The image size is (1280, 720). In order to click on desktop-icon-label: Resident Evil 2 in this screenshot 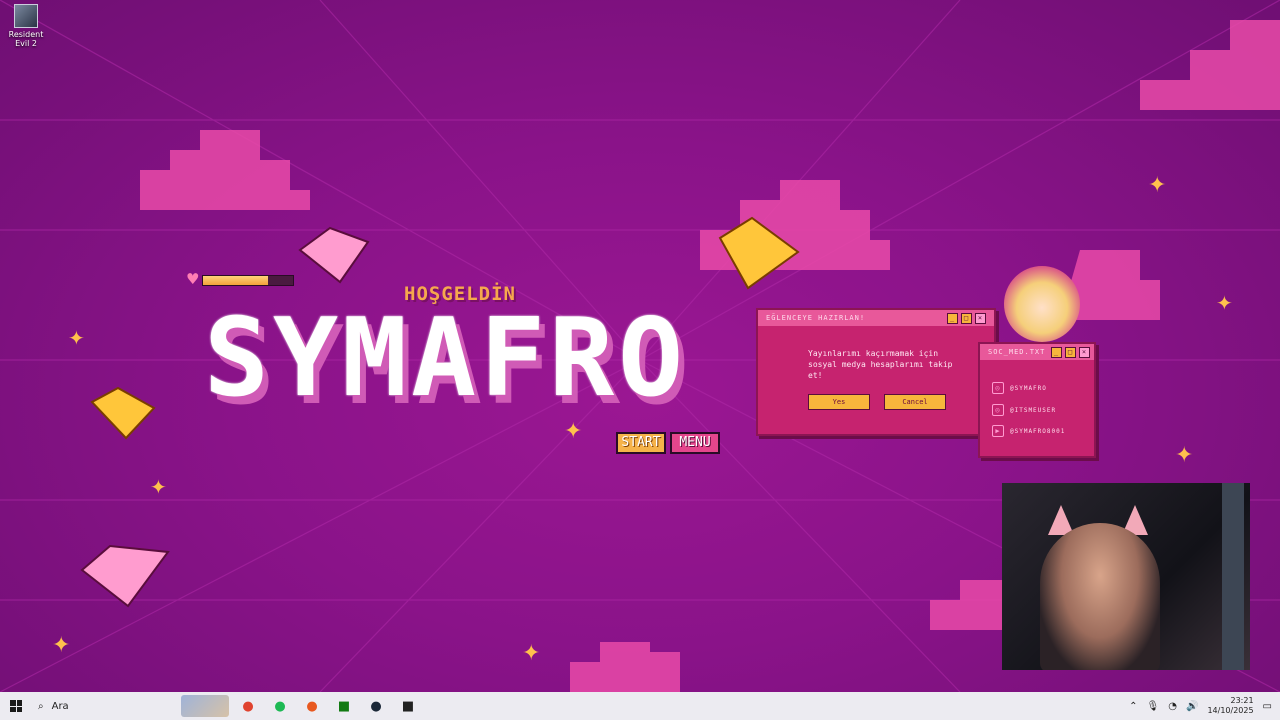, I will do `click(26, 39)`.